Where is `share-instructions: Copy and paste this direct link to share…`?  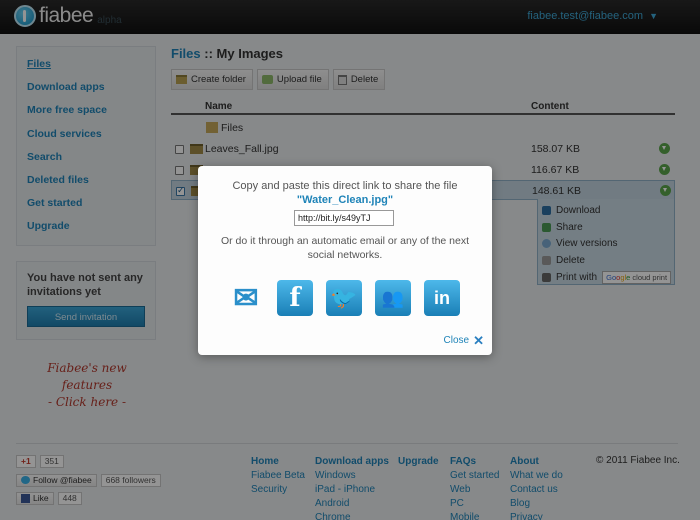
share-instructions: Copy and paste this direct link to share… is located at coordinates (345, 186).